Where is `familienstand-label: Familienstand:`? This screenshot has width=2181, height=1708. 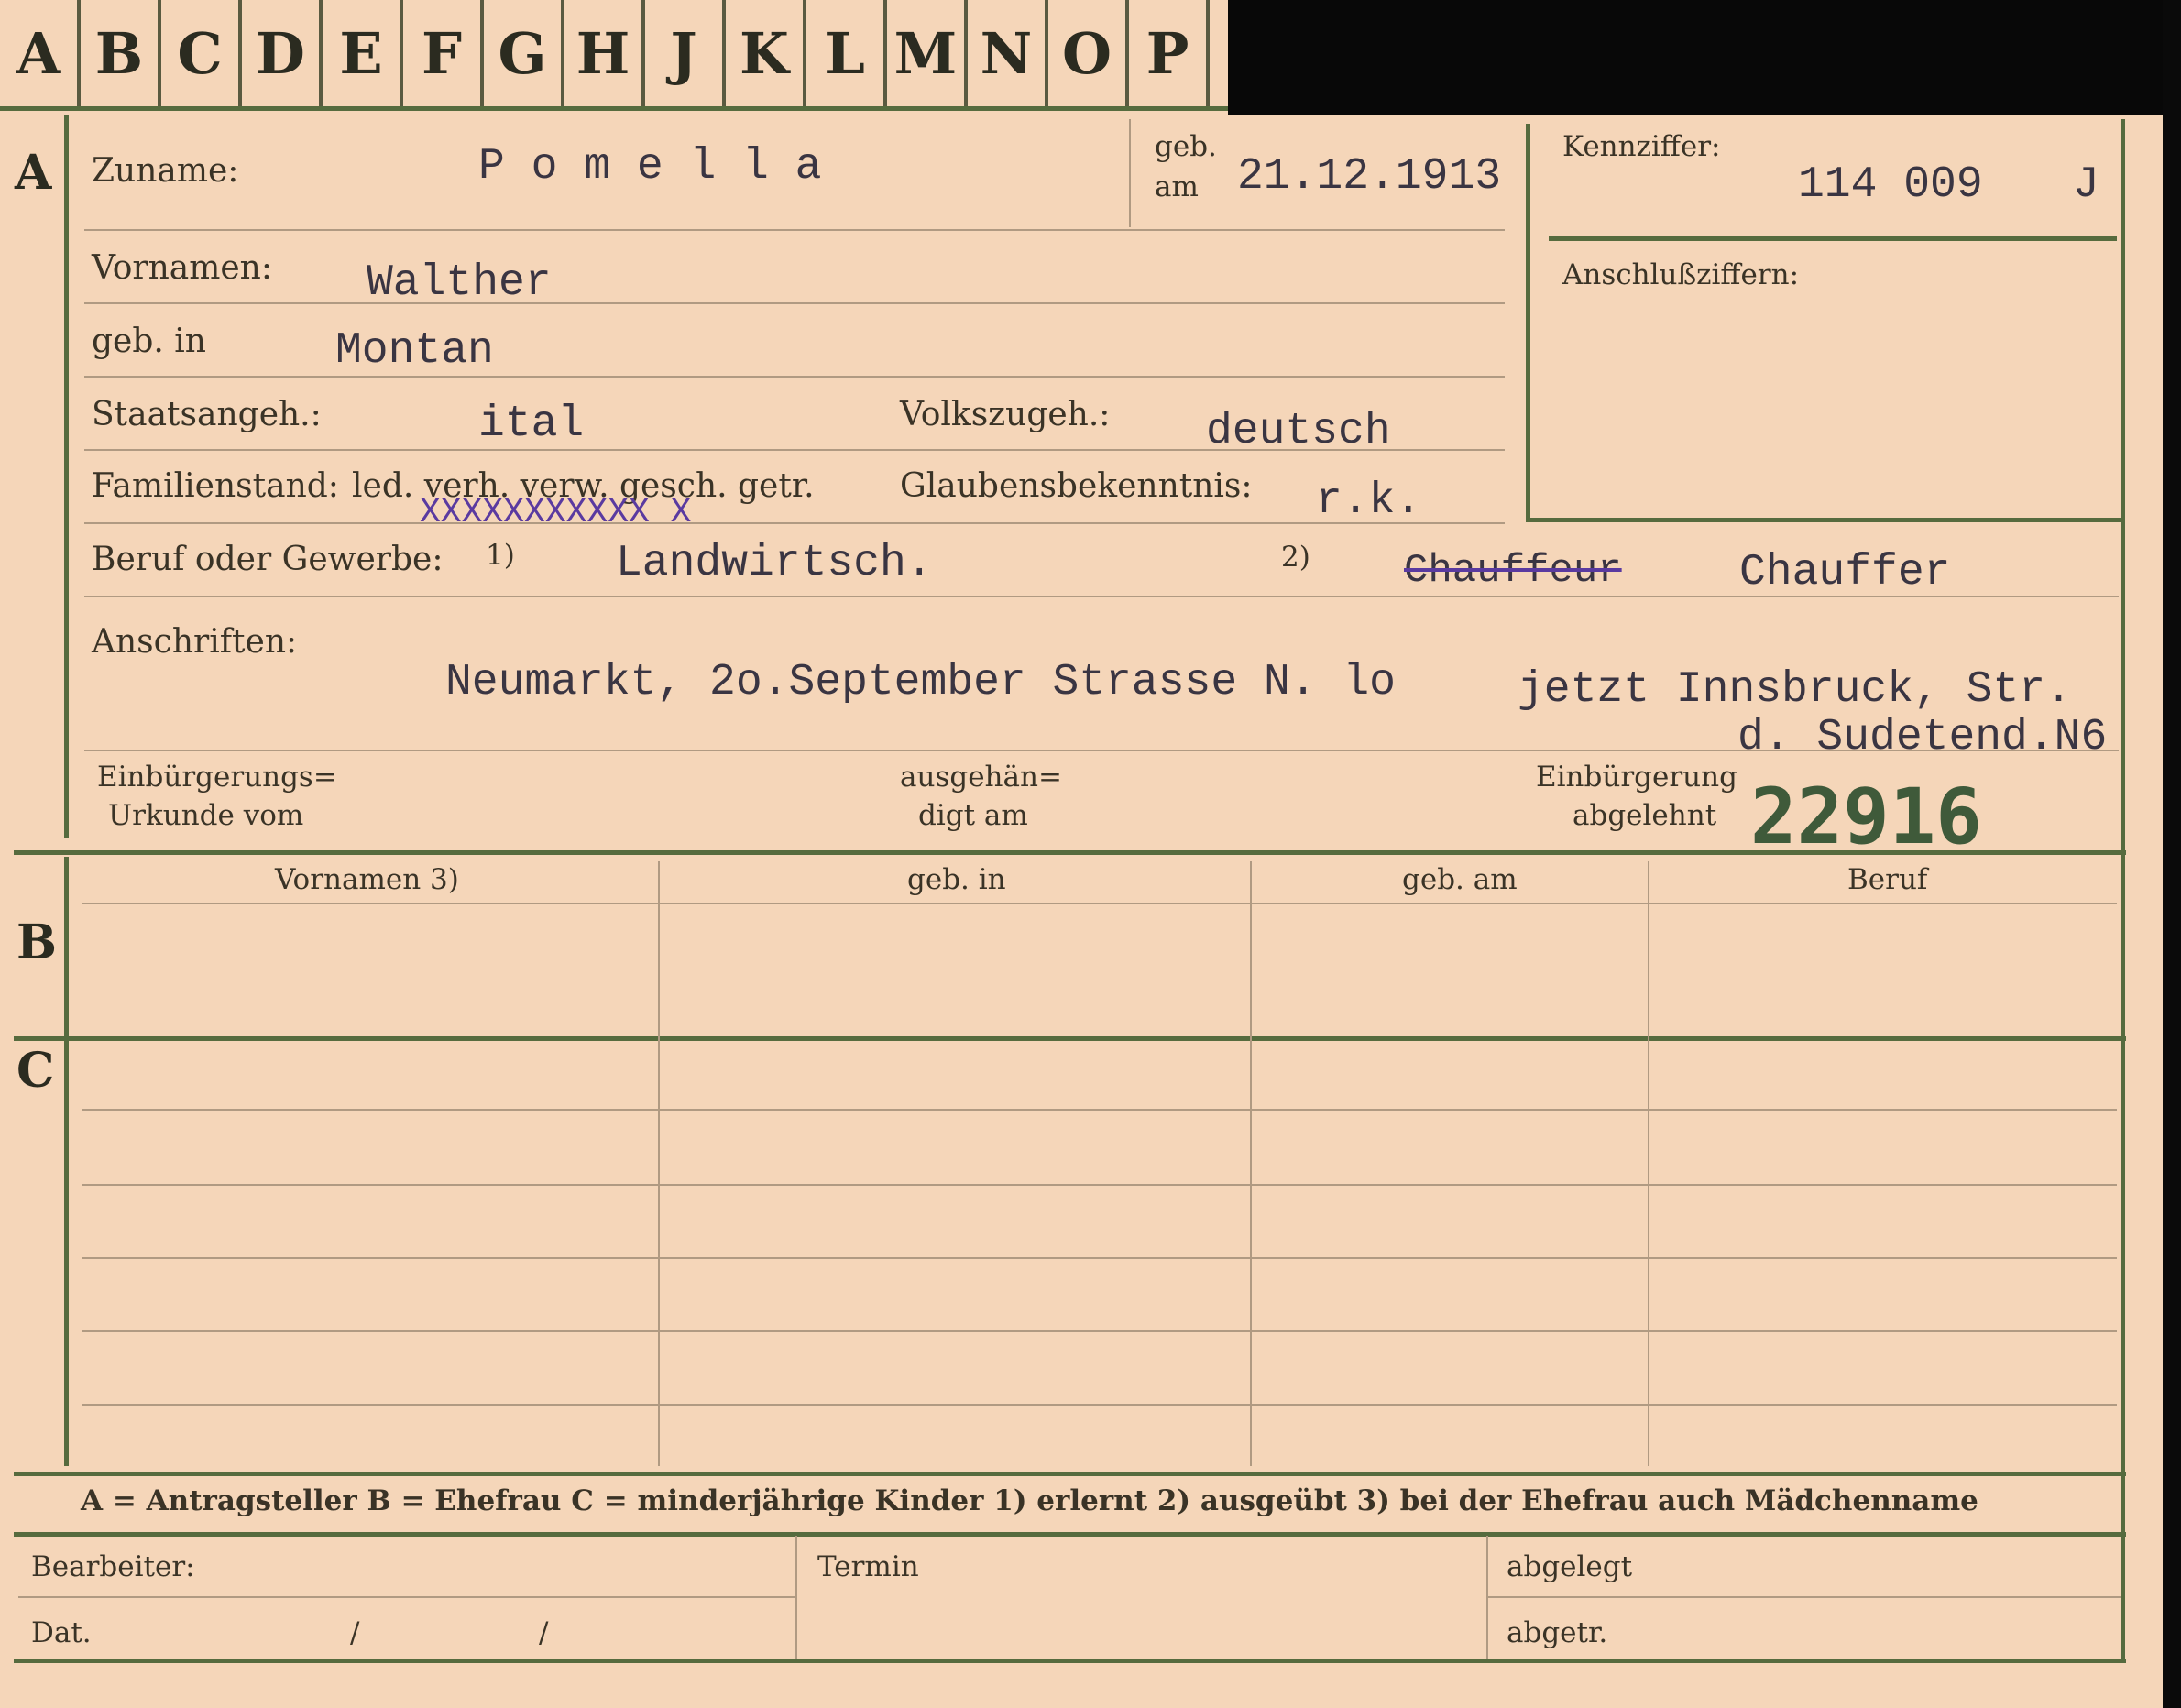
familienstand-label: Familienstand: is located at coordinates (215, 486).